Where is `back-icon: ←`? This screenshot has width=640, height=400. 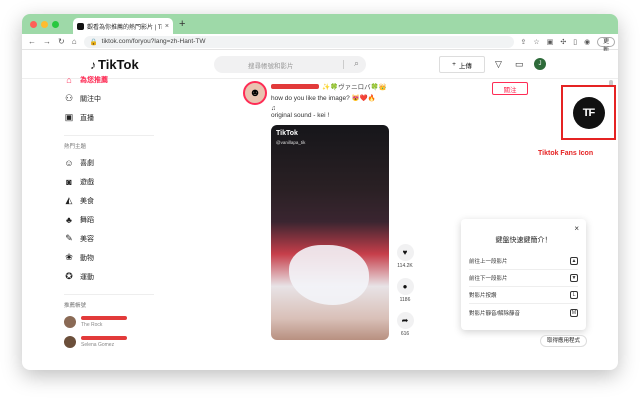
back-icon: ← is located at coordinates (32, 41).